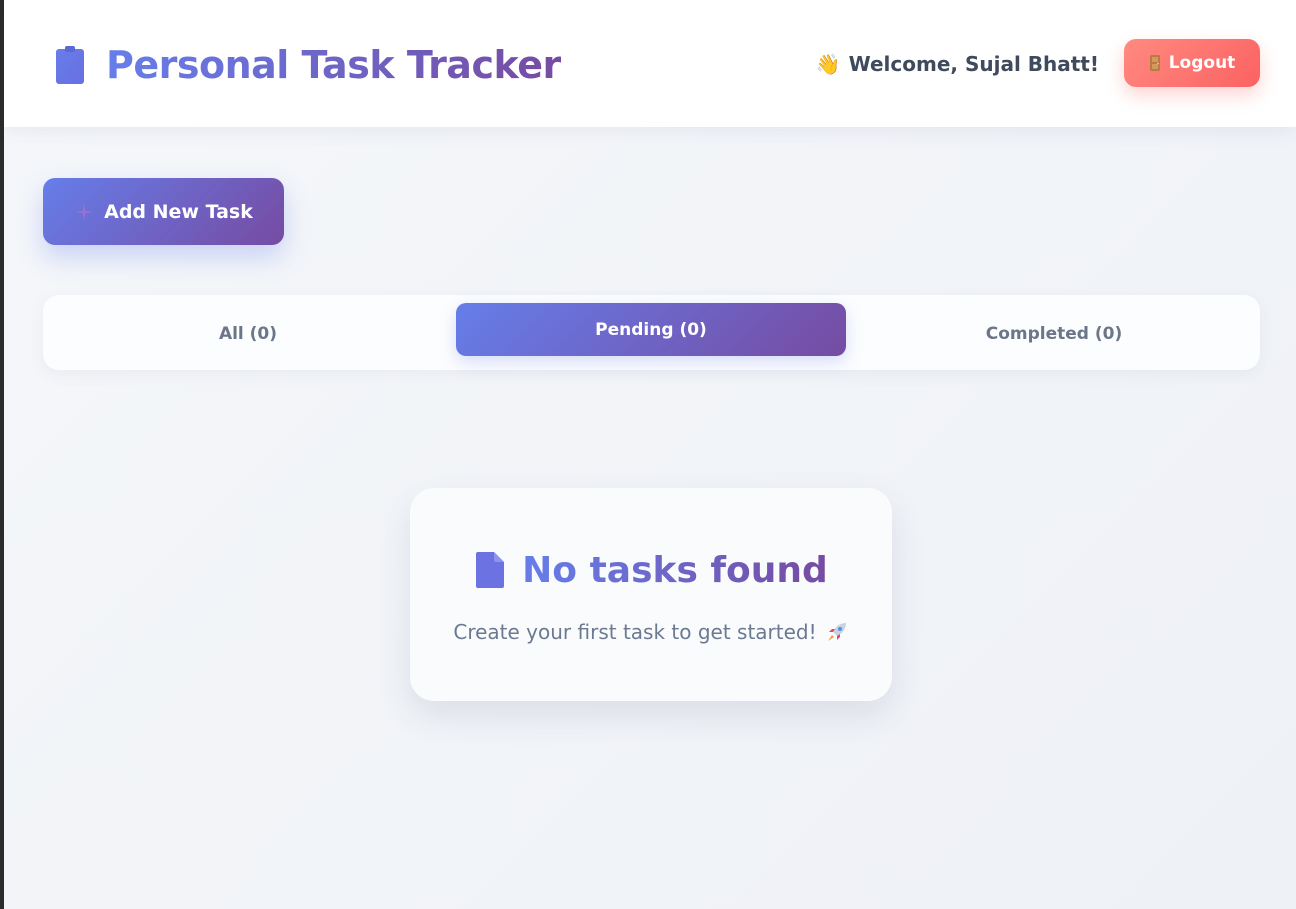  Describe the element at coordinates (973, 64) in the screenshot. I see `welcome-text: Welcome, Sujal Bhatt!` at that location.